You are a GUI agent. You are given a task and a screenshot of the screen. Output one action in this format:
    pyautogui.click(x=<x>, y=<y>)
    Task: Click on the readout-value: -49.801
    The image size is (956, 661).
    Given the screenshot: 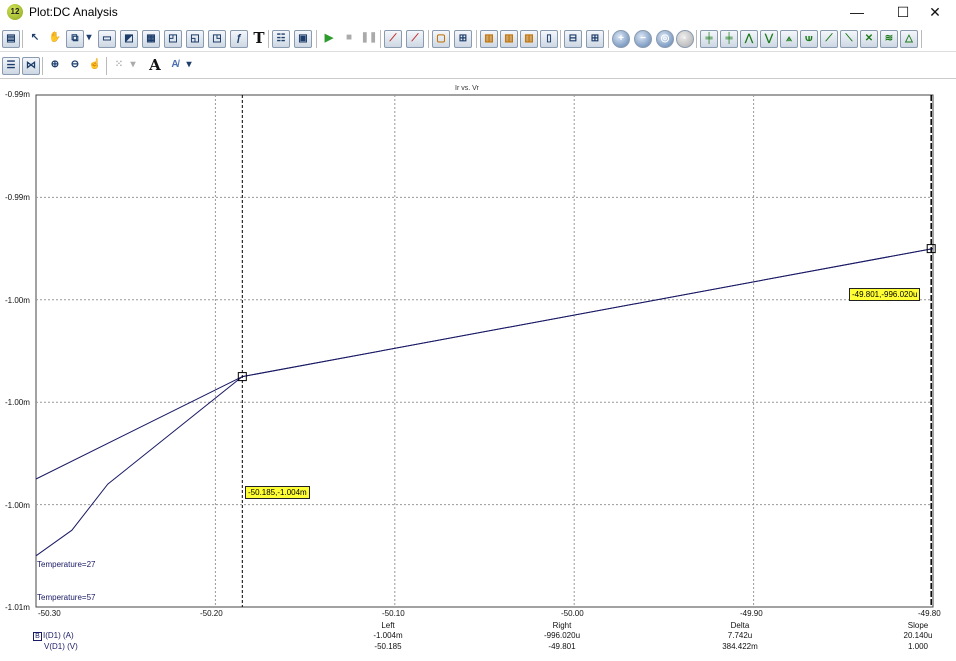 What is the action you would take?
    pyautogui.click(x=562, y=646)
    